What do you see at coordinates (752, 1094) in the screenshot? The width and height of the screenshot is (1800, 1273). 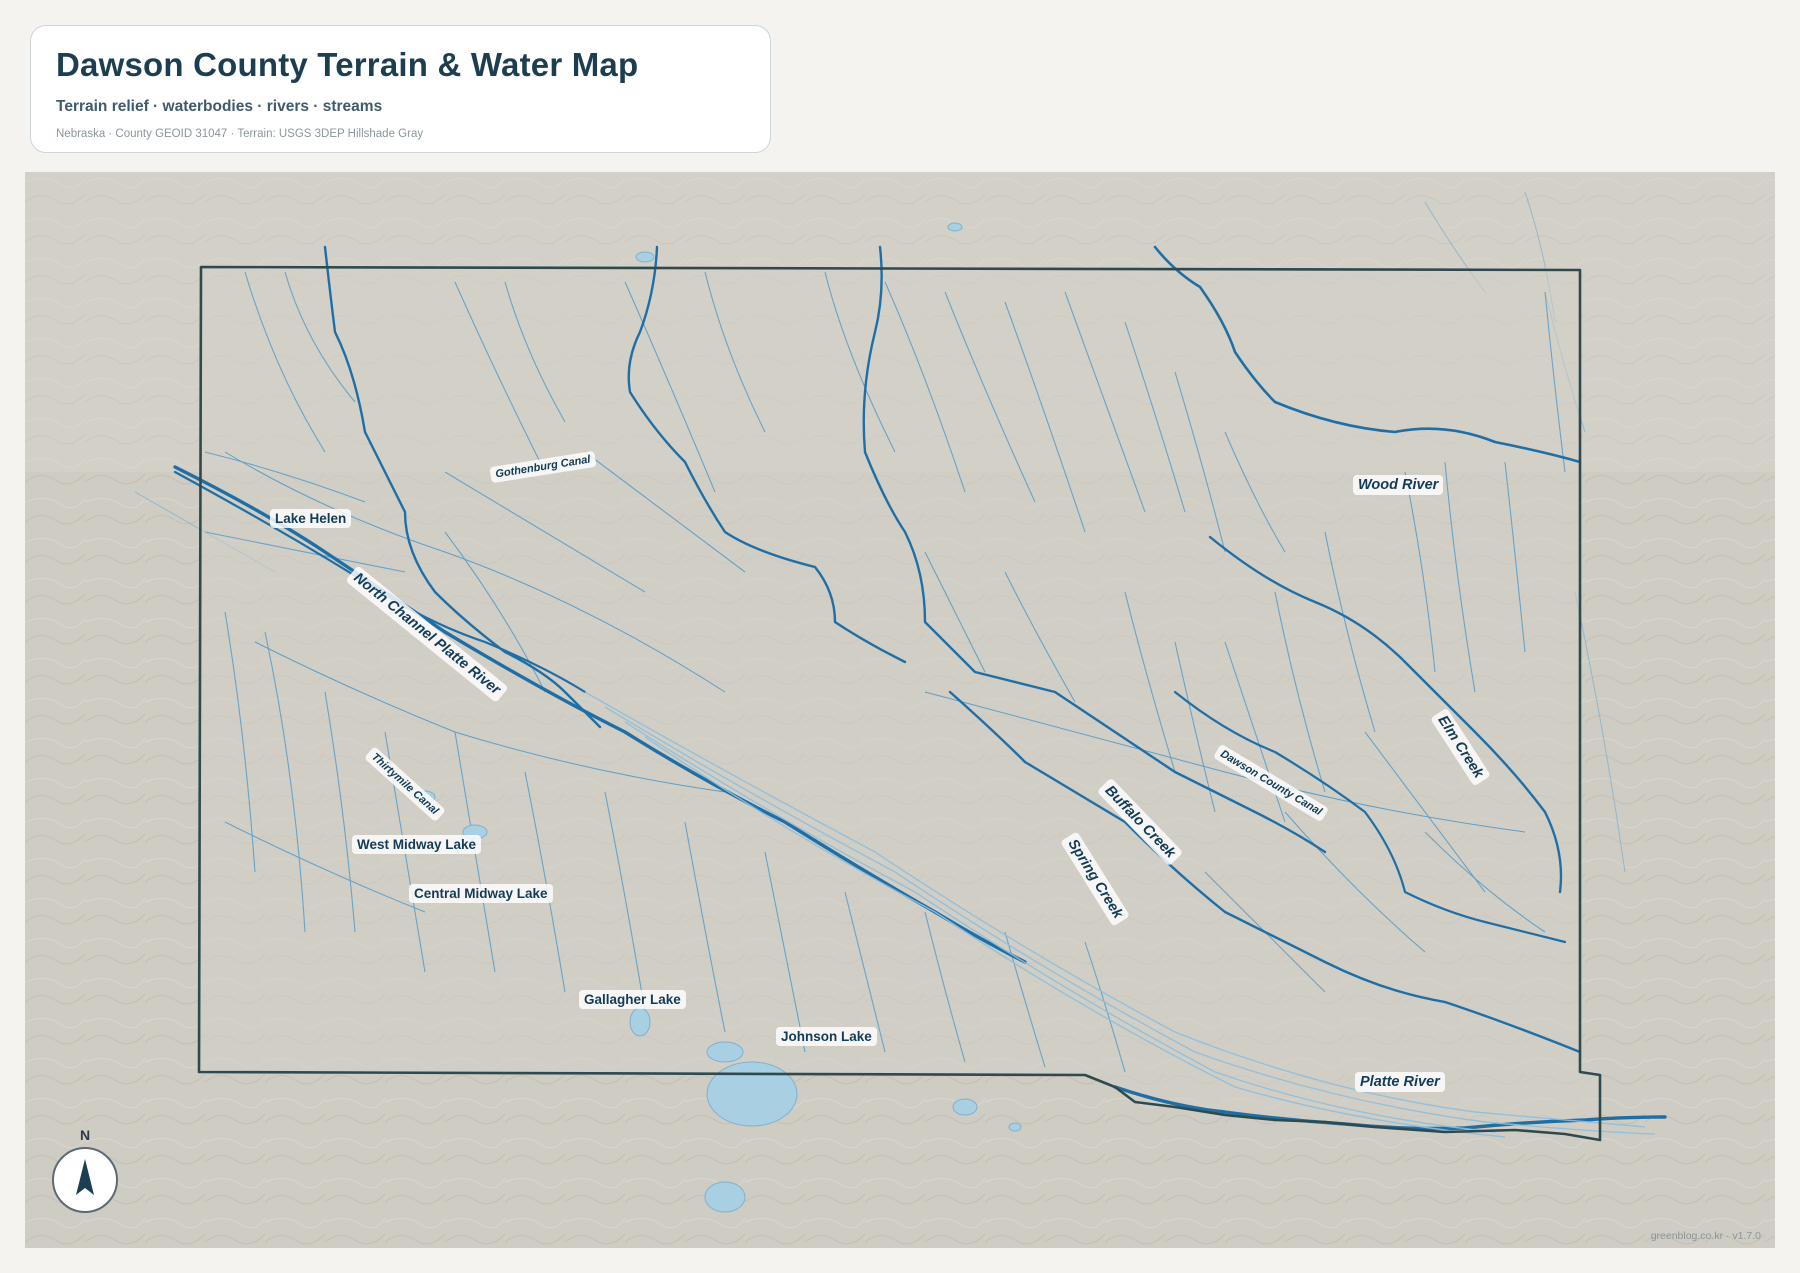 I see `johnson-lake-shape` at bounding box center [752, 1094].